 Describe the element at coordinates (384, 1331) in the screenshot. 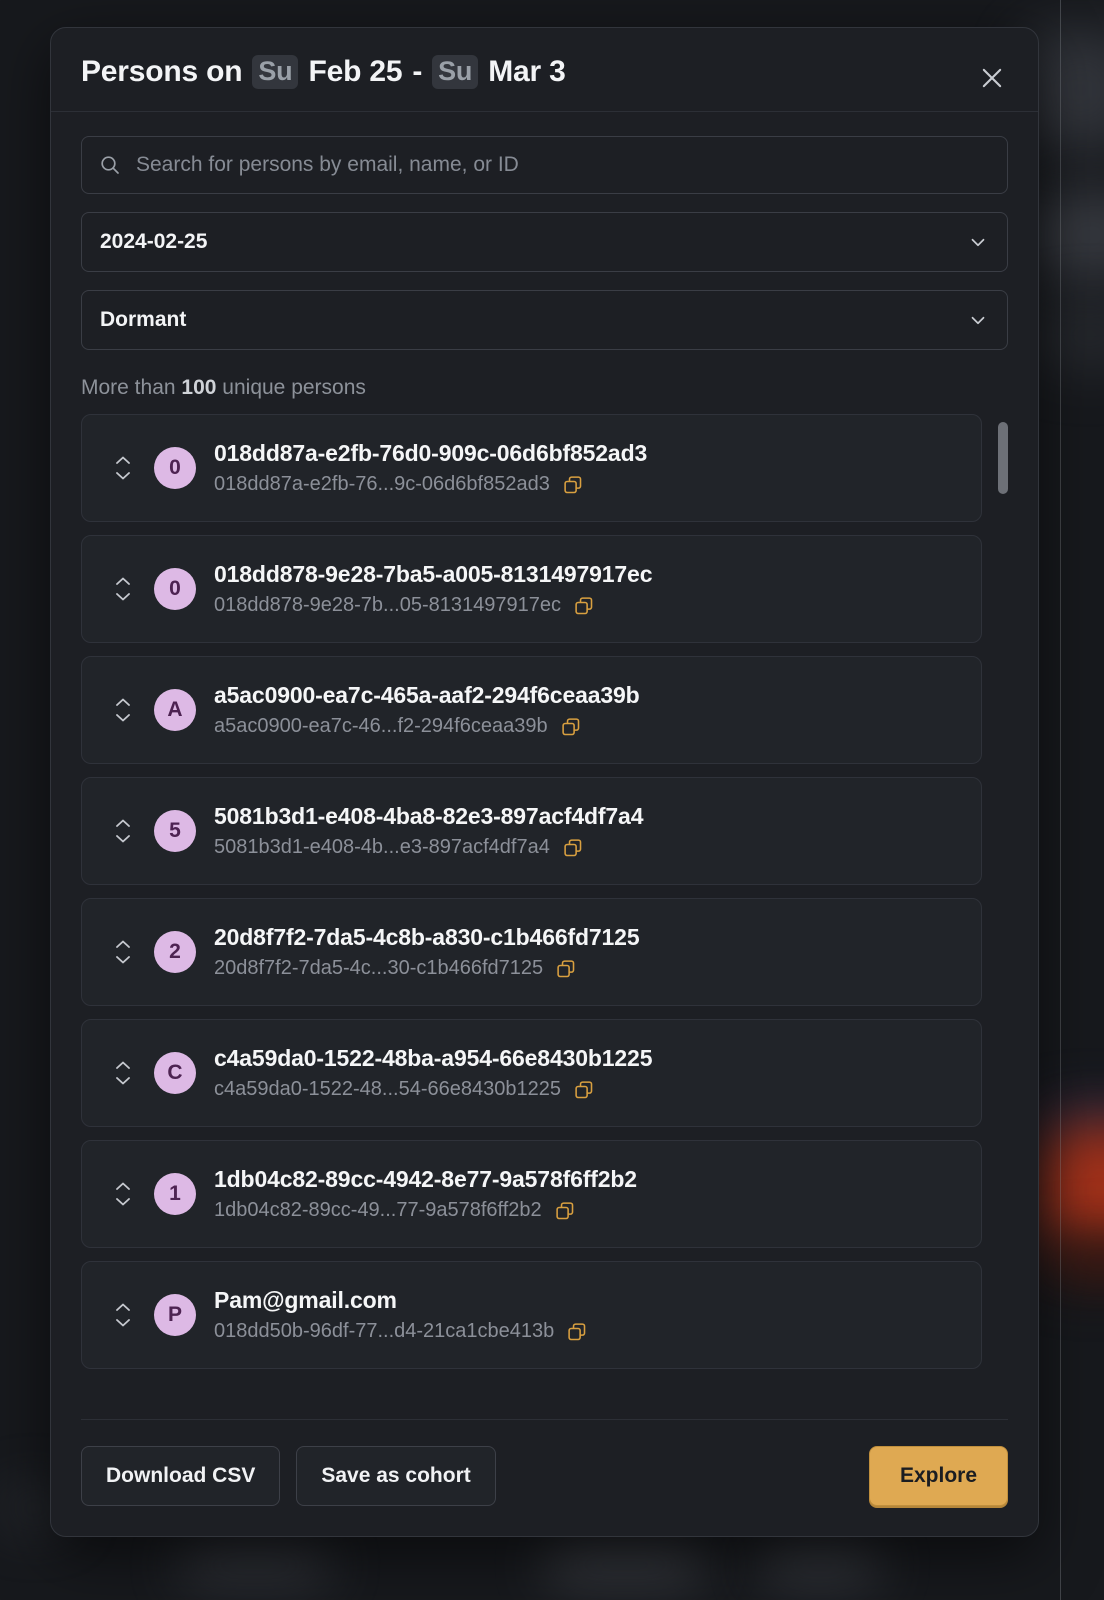

I see `person-id: 018dd50b-96df-77...d4-21ca1cbe413b` at that location.